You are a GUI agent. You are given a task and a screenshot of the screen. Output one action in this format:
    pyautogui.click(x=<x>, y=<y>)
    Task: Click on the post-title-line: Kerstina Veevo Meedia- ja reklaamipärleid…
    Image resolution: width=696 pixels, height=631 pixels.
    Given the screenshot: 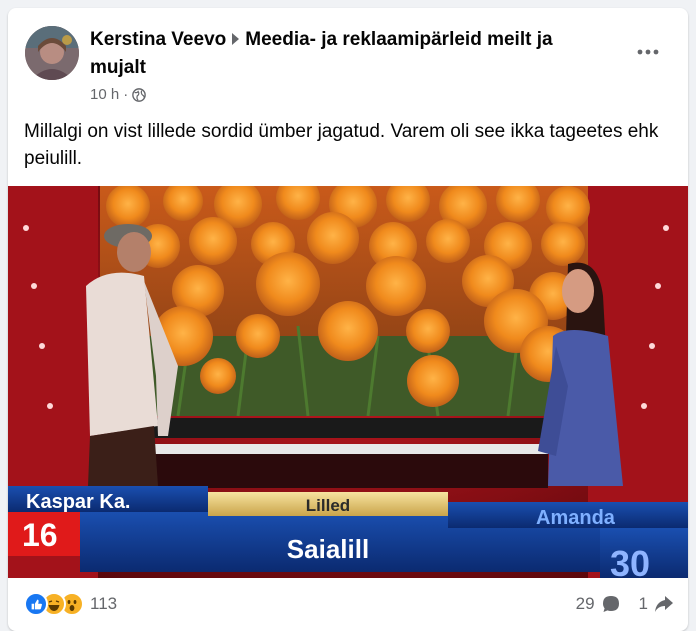 What is the action you would take?
    pyautogui.click(x=350, y=54)
    